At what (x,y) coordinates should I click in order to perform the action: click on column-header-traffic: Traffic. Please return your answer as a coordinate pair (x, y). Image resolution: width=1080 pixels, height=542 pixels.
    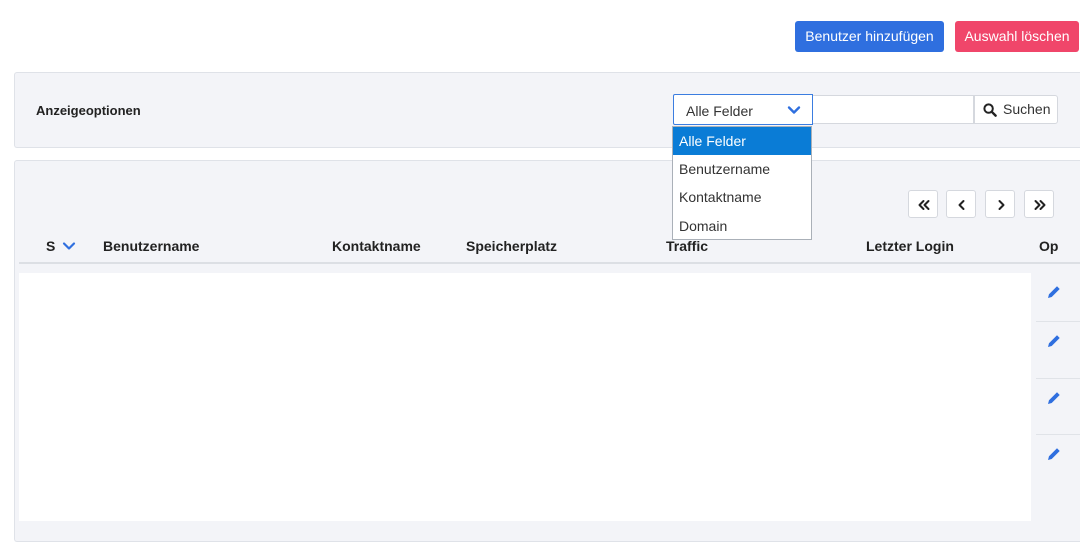
    Looking at the image, I should click on (687, 246).